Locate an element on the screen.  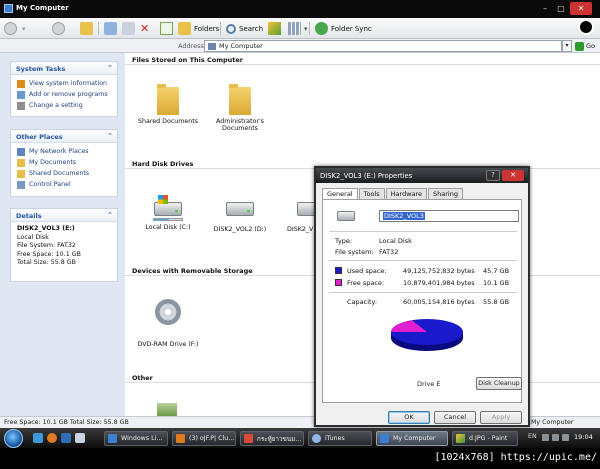
edit-button is located at coordinates (276, 28).